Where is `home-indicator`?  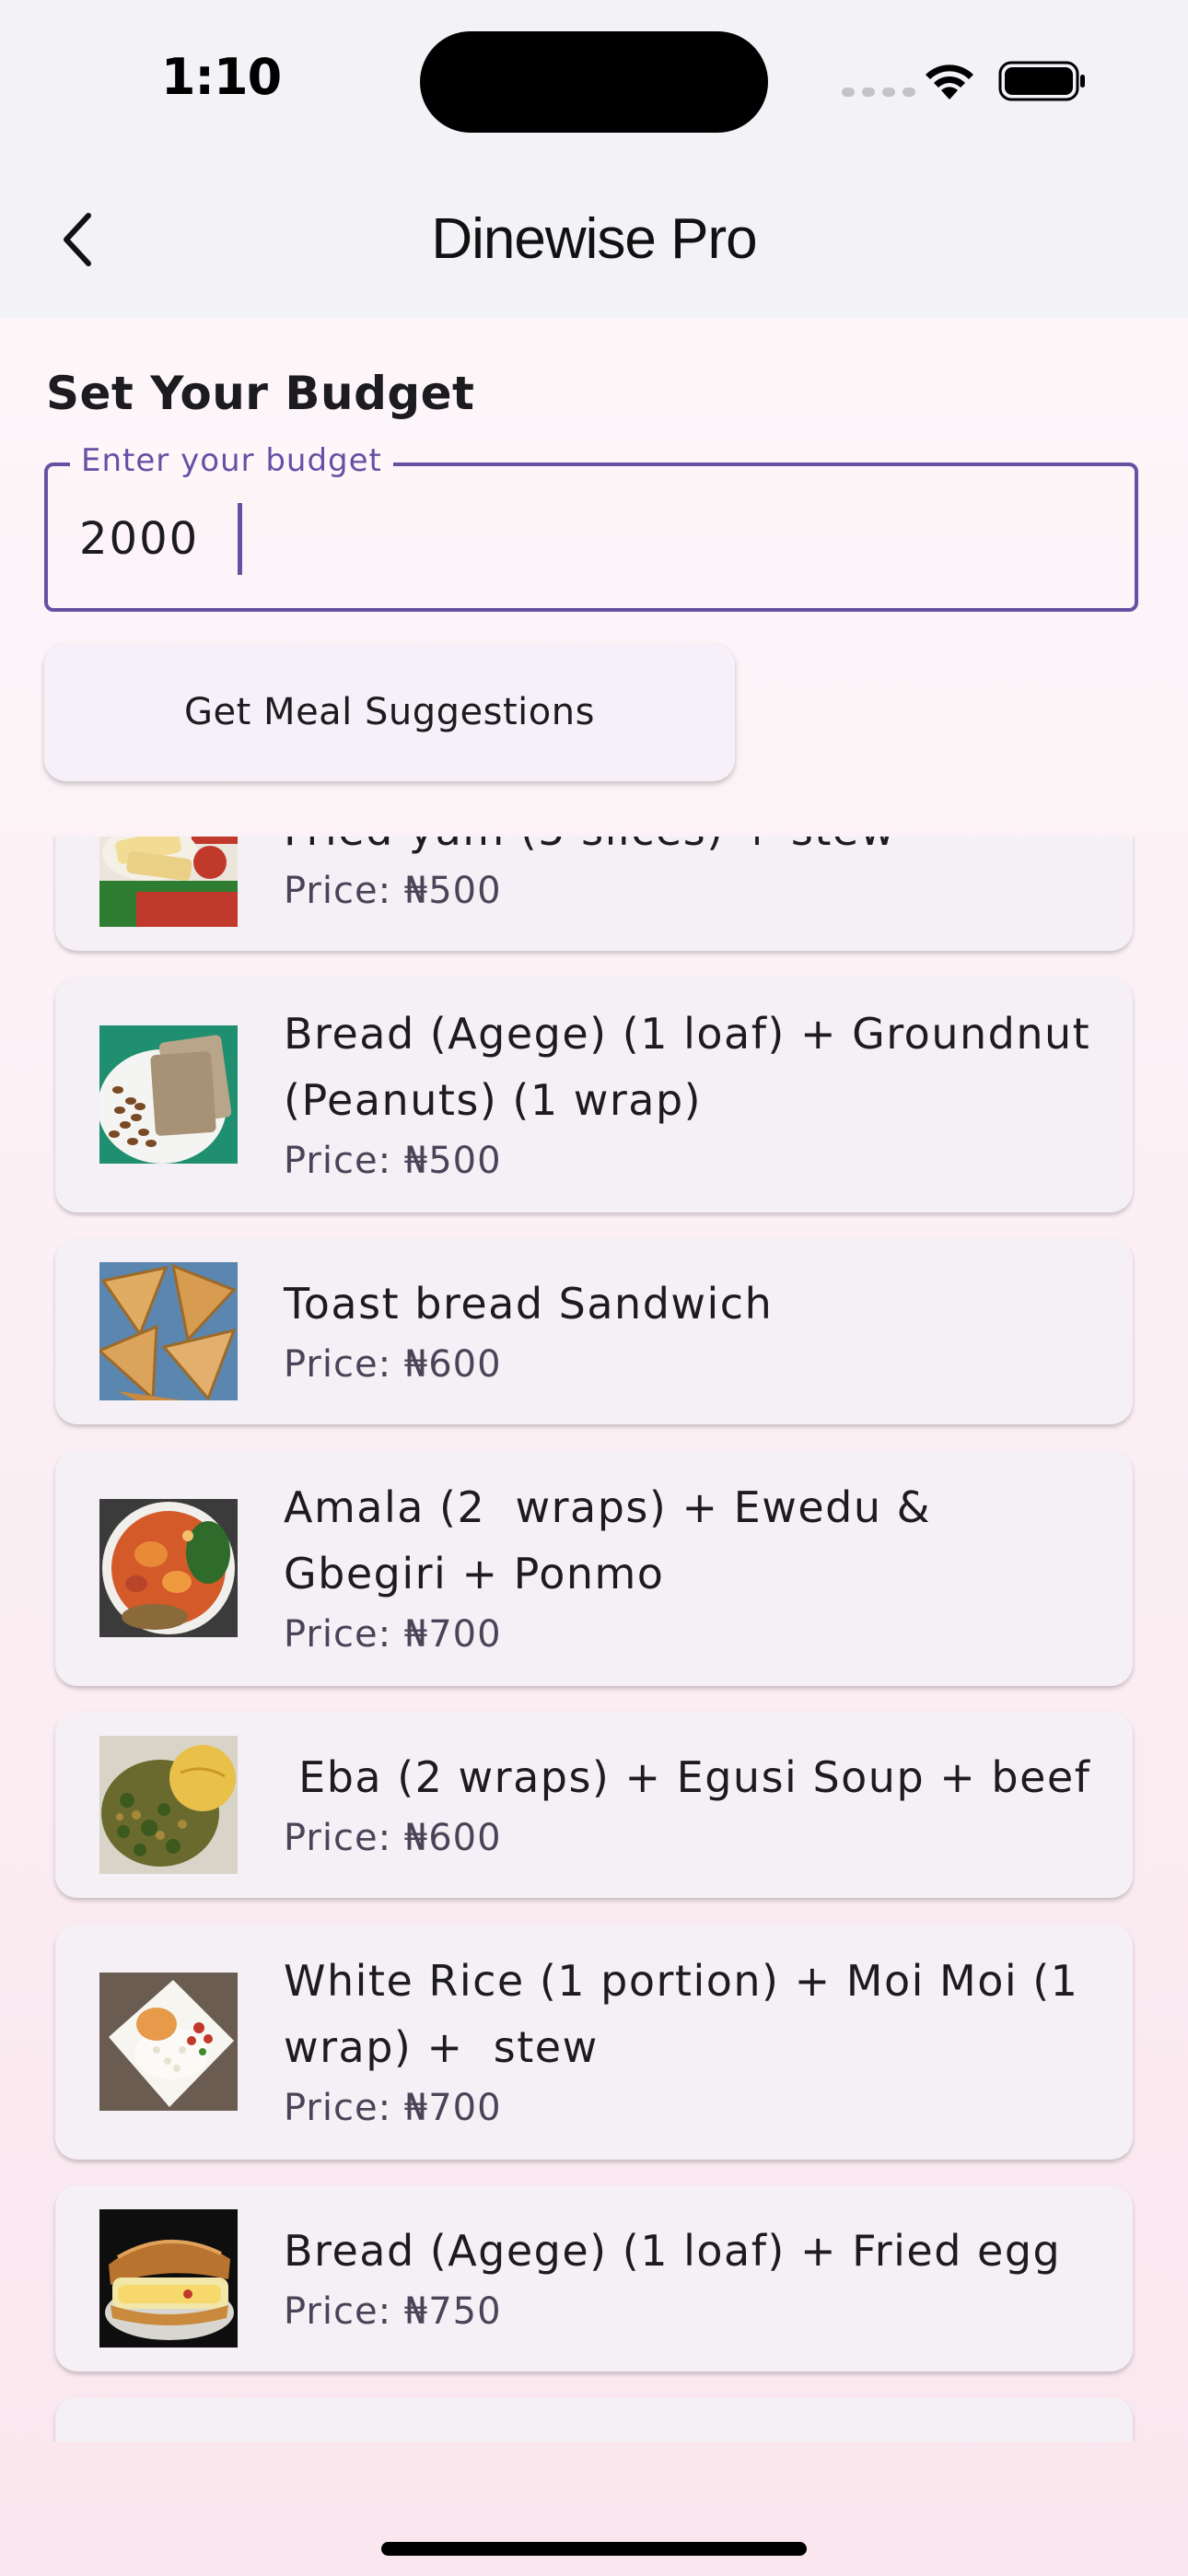
home-indicator is located at coordinates (594, 2549).